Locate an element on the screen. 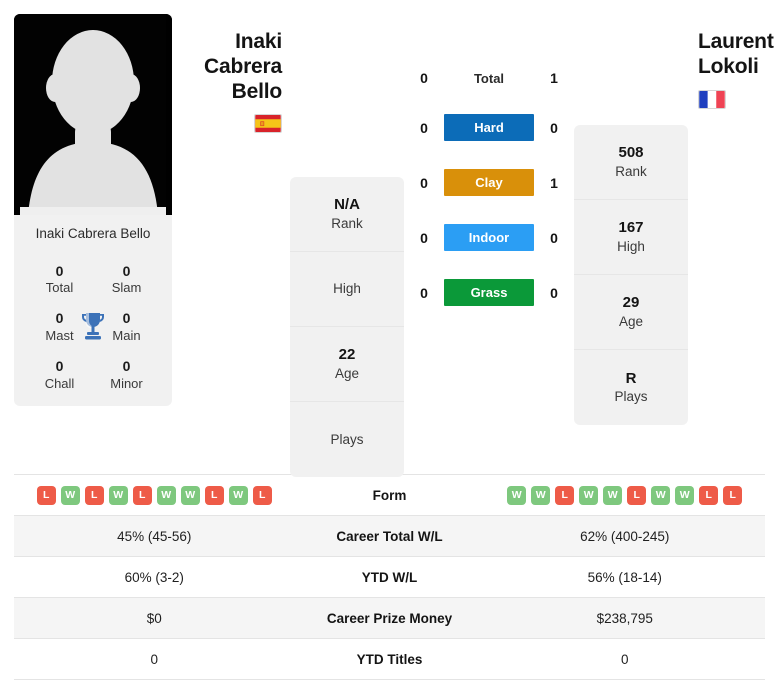 The height and width of the screenshot is (699, 779). table-row-label: YTD Titles is located at coordinates (389, 659).